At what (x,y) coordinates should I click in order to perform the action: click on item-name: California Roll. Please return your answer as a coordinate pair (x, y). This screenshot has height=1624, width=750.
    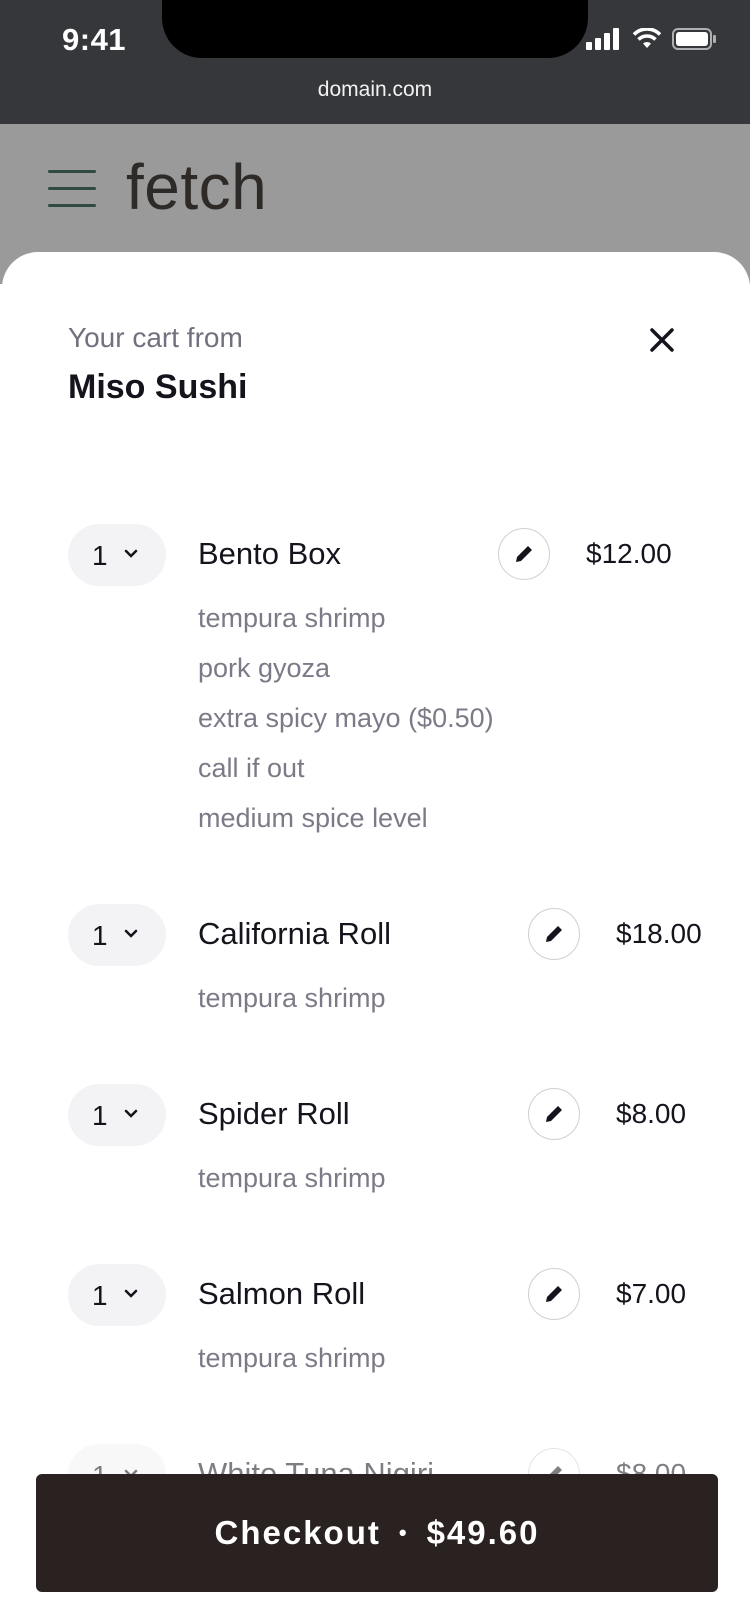
    Looking at the image, I should click on (294, 933).